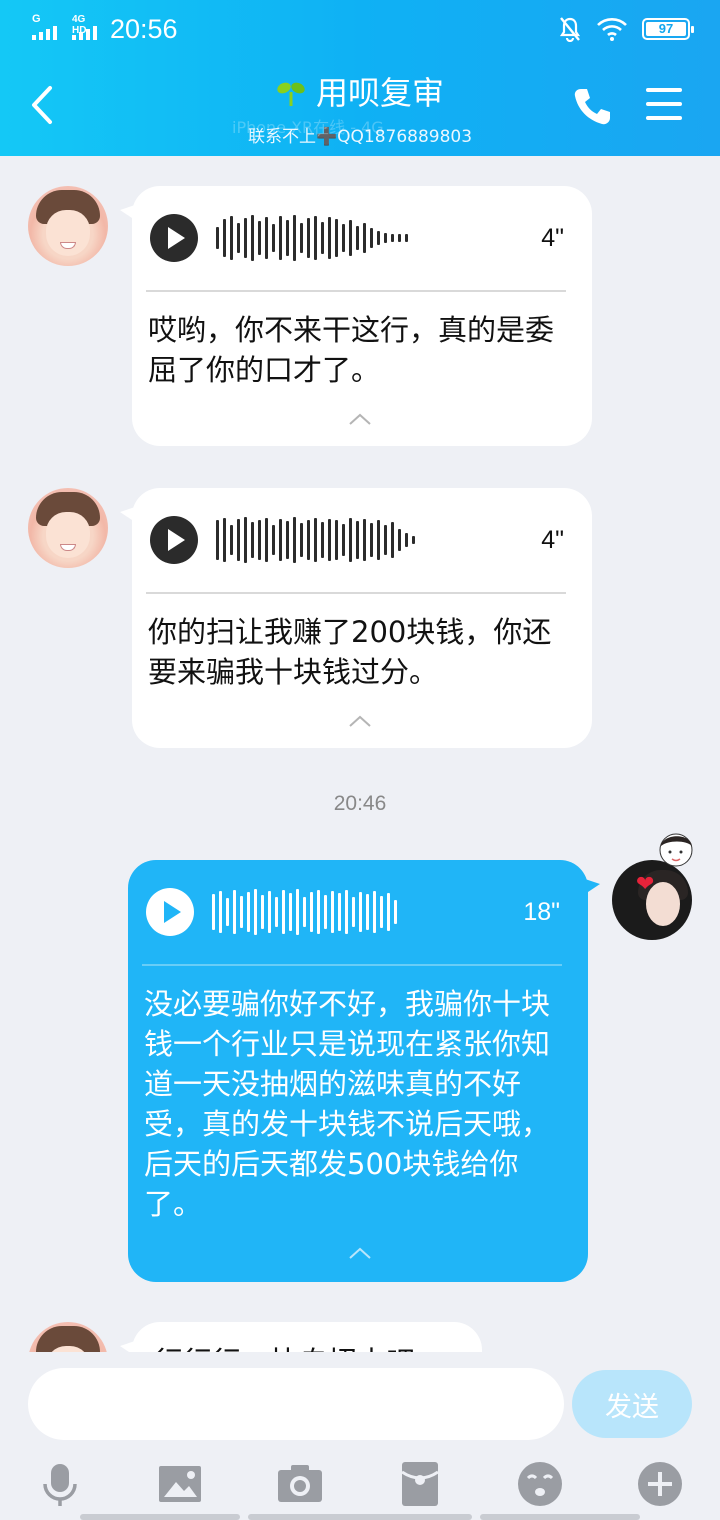 The width and height of the screenshot is (720, 1520). I want to click on message-timestamp: 20:46, so click(360, 803).